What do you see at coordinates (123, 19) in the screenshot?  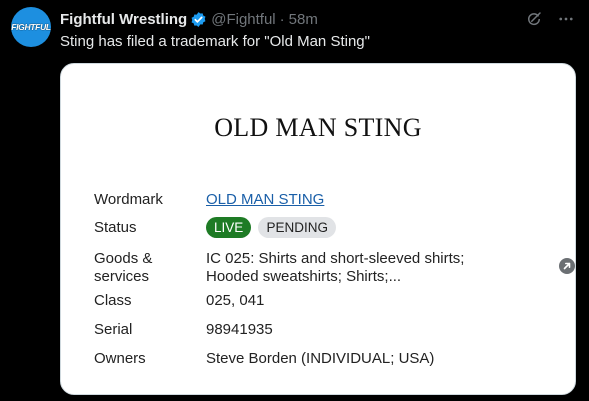 I see `author-name: Fightful Wrestling` at bounding box center [123, 19].